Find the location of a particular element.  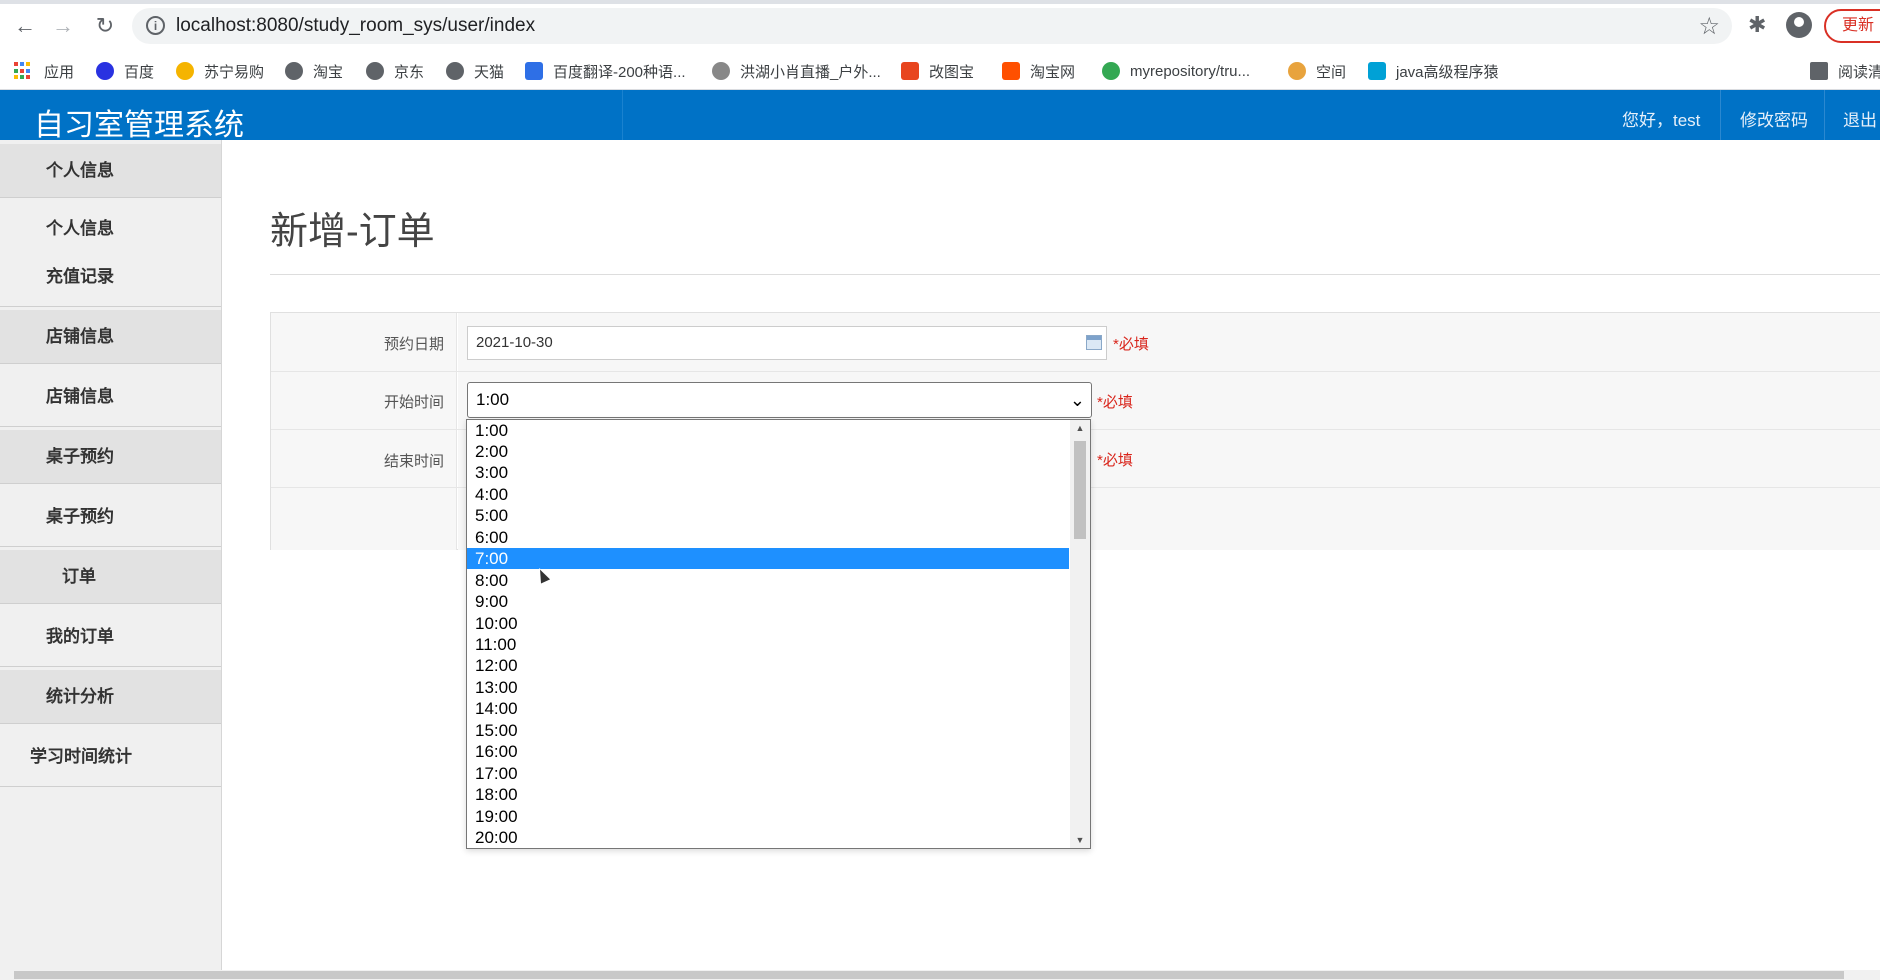

bookmark-label: java高级程序猿 is located at coordinates (1447, 72).